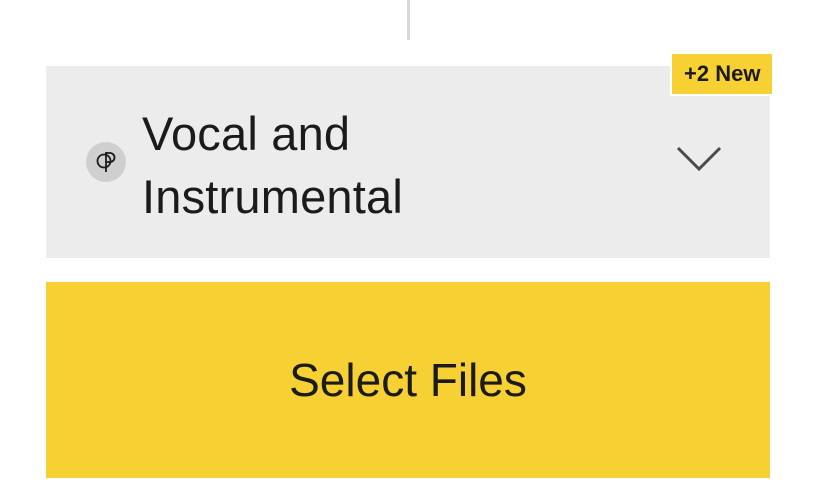  I want to click on vertical-divider, so click(408, 20).